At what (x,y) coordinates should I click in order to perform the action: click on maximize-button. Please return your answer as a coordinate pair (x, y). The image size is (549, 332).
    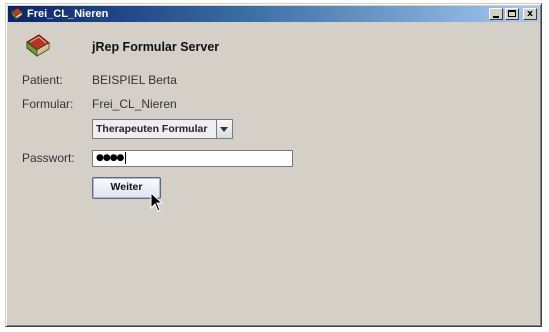
    Looking at the image, I should click on (512, 14).